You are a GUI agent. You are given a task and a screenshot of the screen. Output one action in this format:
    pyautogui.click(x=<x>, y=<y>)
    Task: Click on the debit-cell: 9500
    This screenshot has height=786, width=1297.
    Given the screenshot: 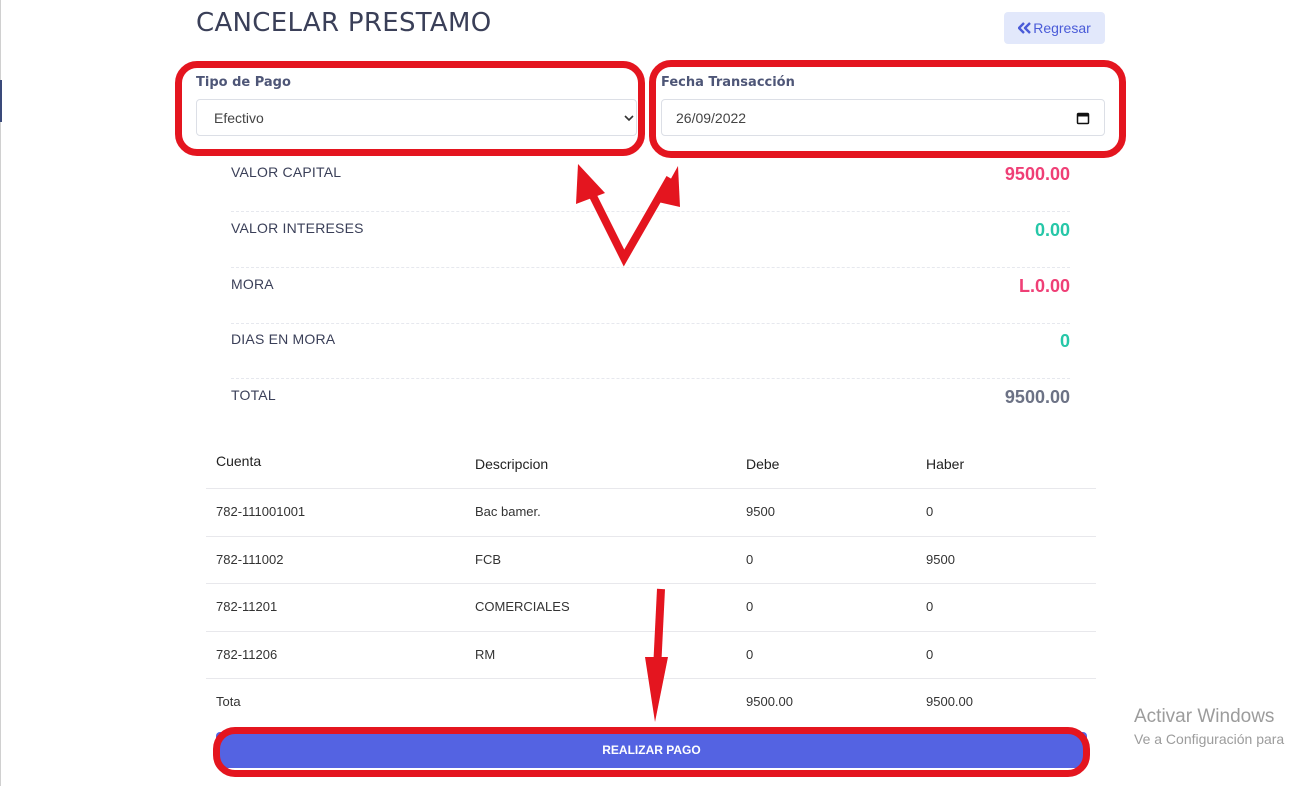 What is the action you would take?
    pyautogui.click(x=760, y=511)
    